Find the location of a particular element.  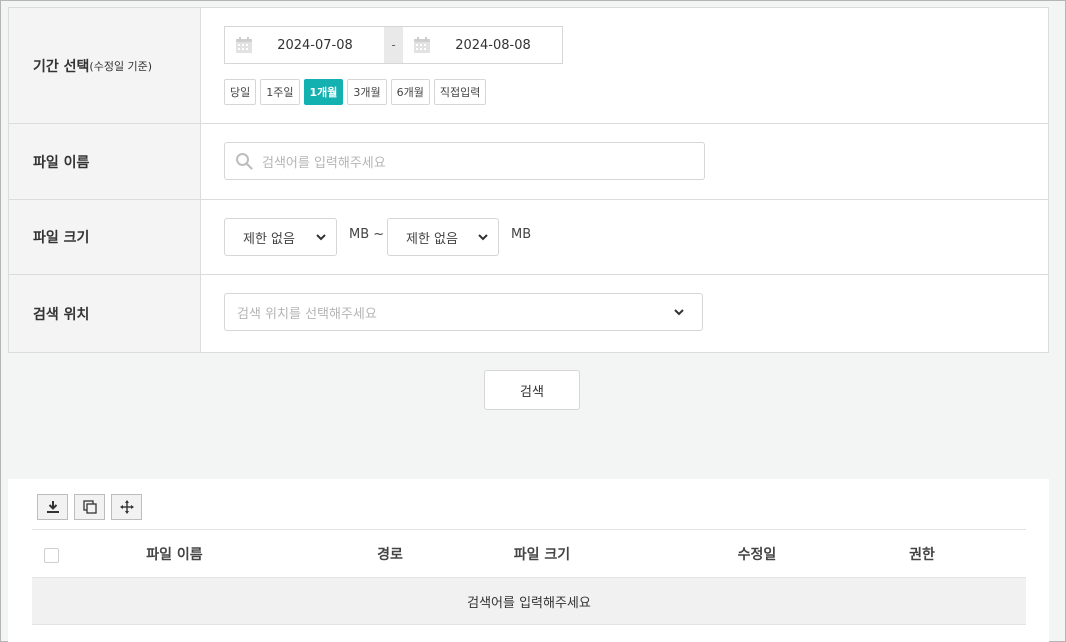

col-file-size: 파일 크기 is located at coordinates (542, 553).